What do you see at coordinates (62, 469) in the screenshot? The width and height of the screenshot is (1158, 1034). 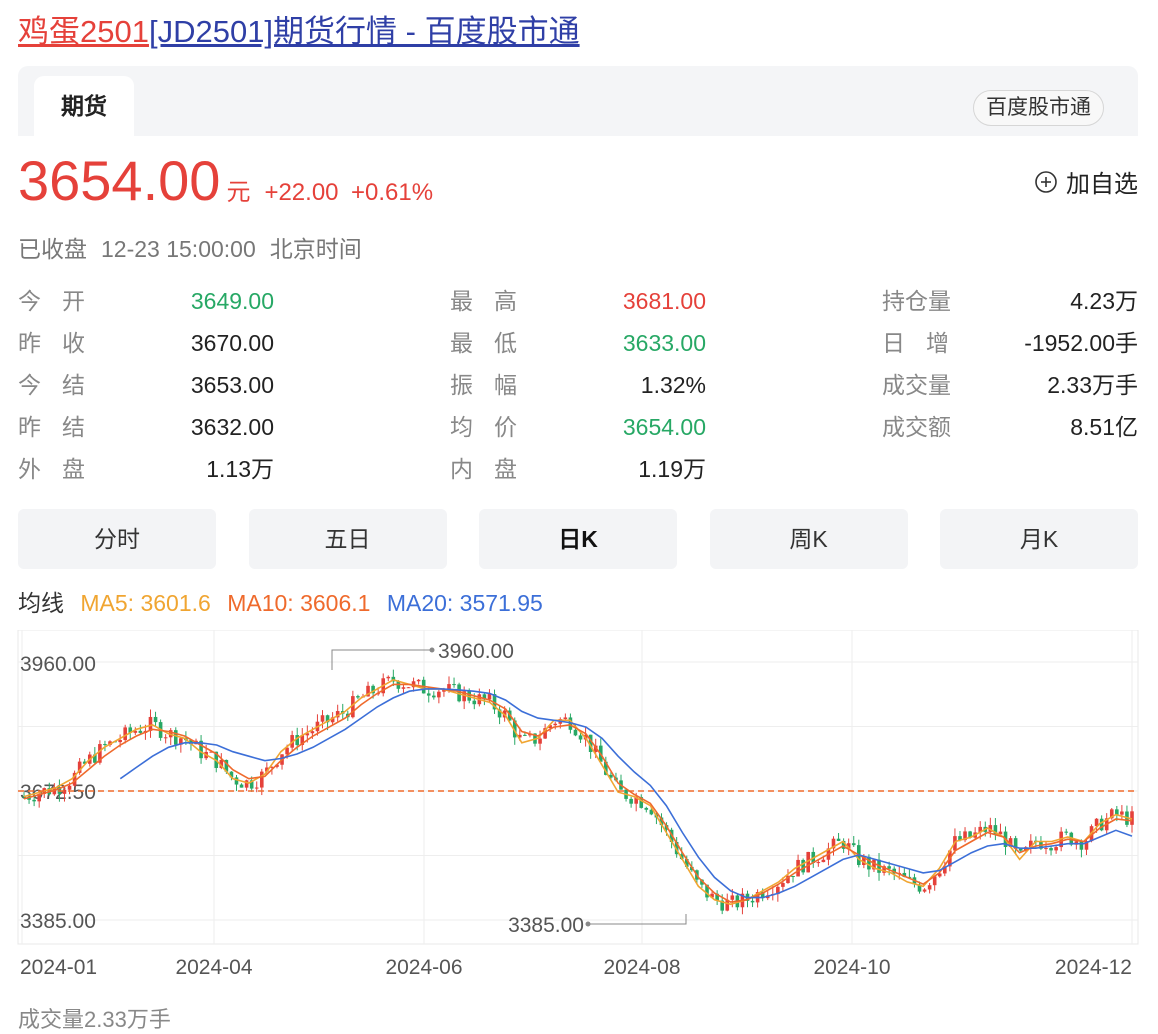 I see `stat-label: 外盘` at bounding box center [62, 469].